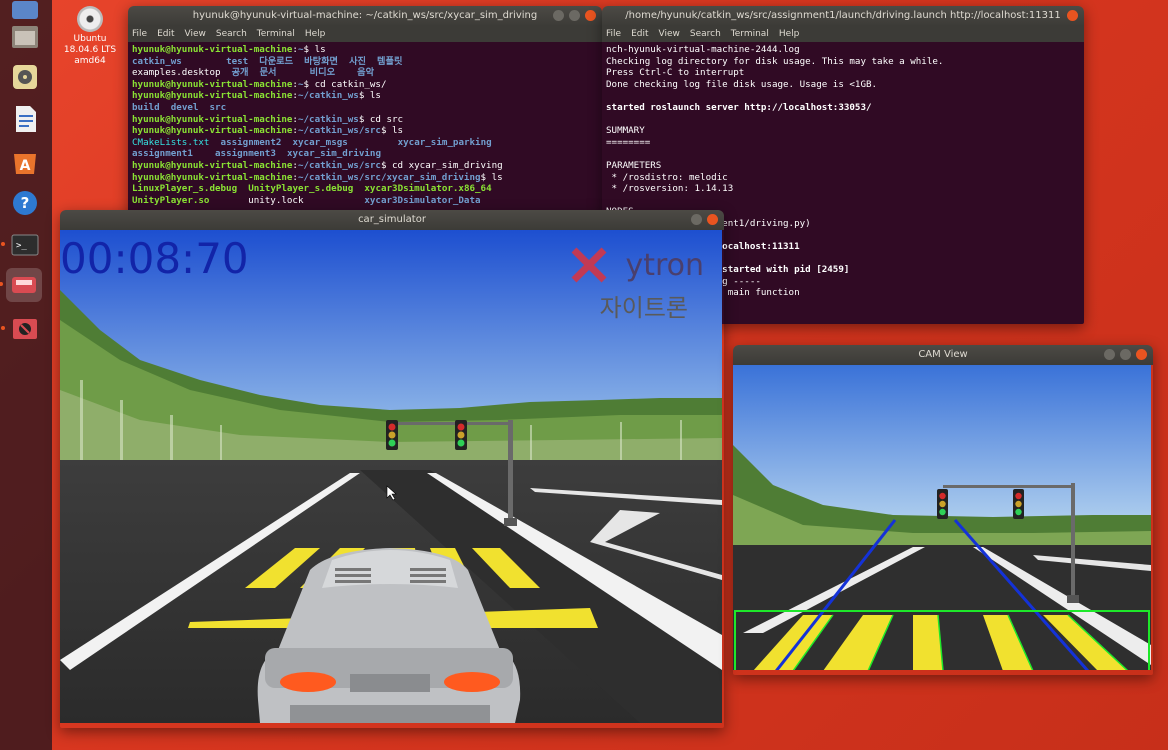  What do you see at coordinates (322, 73) in the screenshot?
I see `terminal-text: 비디오` at bounding box center [322, 73].